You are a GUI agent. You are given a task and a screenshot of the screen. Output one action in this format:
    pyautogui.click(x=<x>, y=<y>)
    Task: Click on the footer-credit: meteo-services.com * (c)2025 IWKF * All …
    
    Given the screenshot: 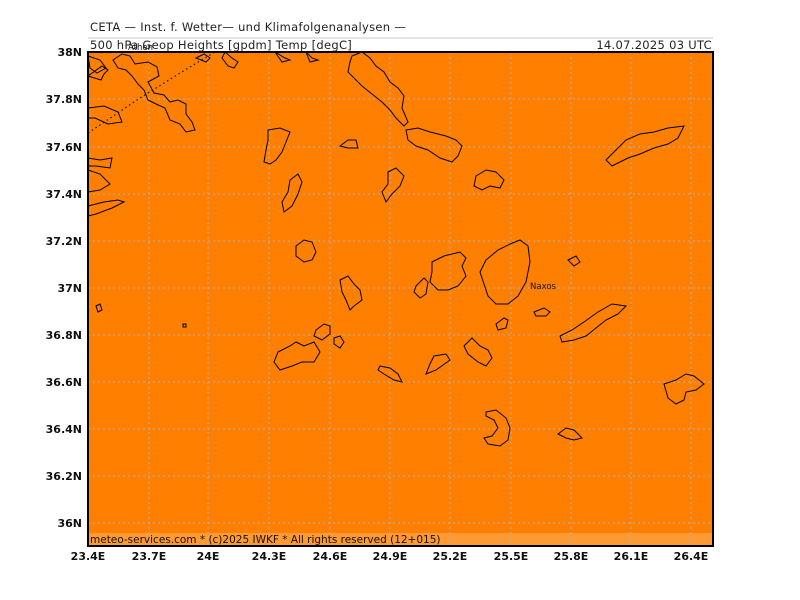 What is the action you would take?
    pyautogui.click(x=265, y=540)
    